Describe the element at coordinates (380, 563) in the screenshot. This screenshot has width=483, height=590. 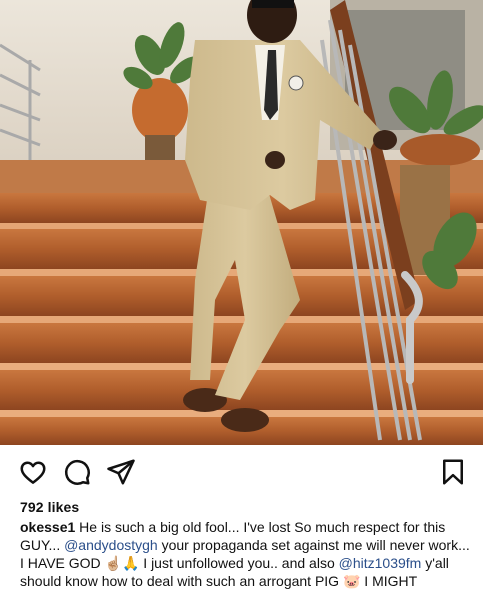
I see `caption-mention-hitz1039fm: @hitz1039fm` at that location.